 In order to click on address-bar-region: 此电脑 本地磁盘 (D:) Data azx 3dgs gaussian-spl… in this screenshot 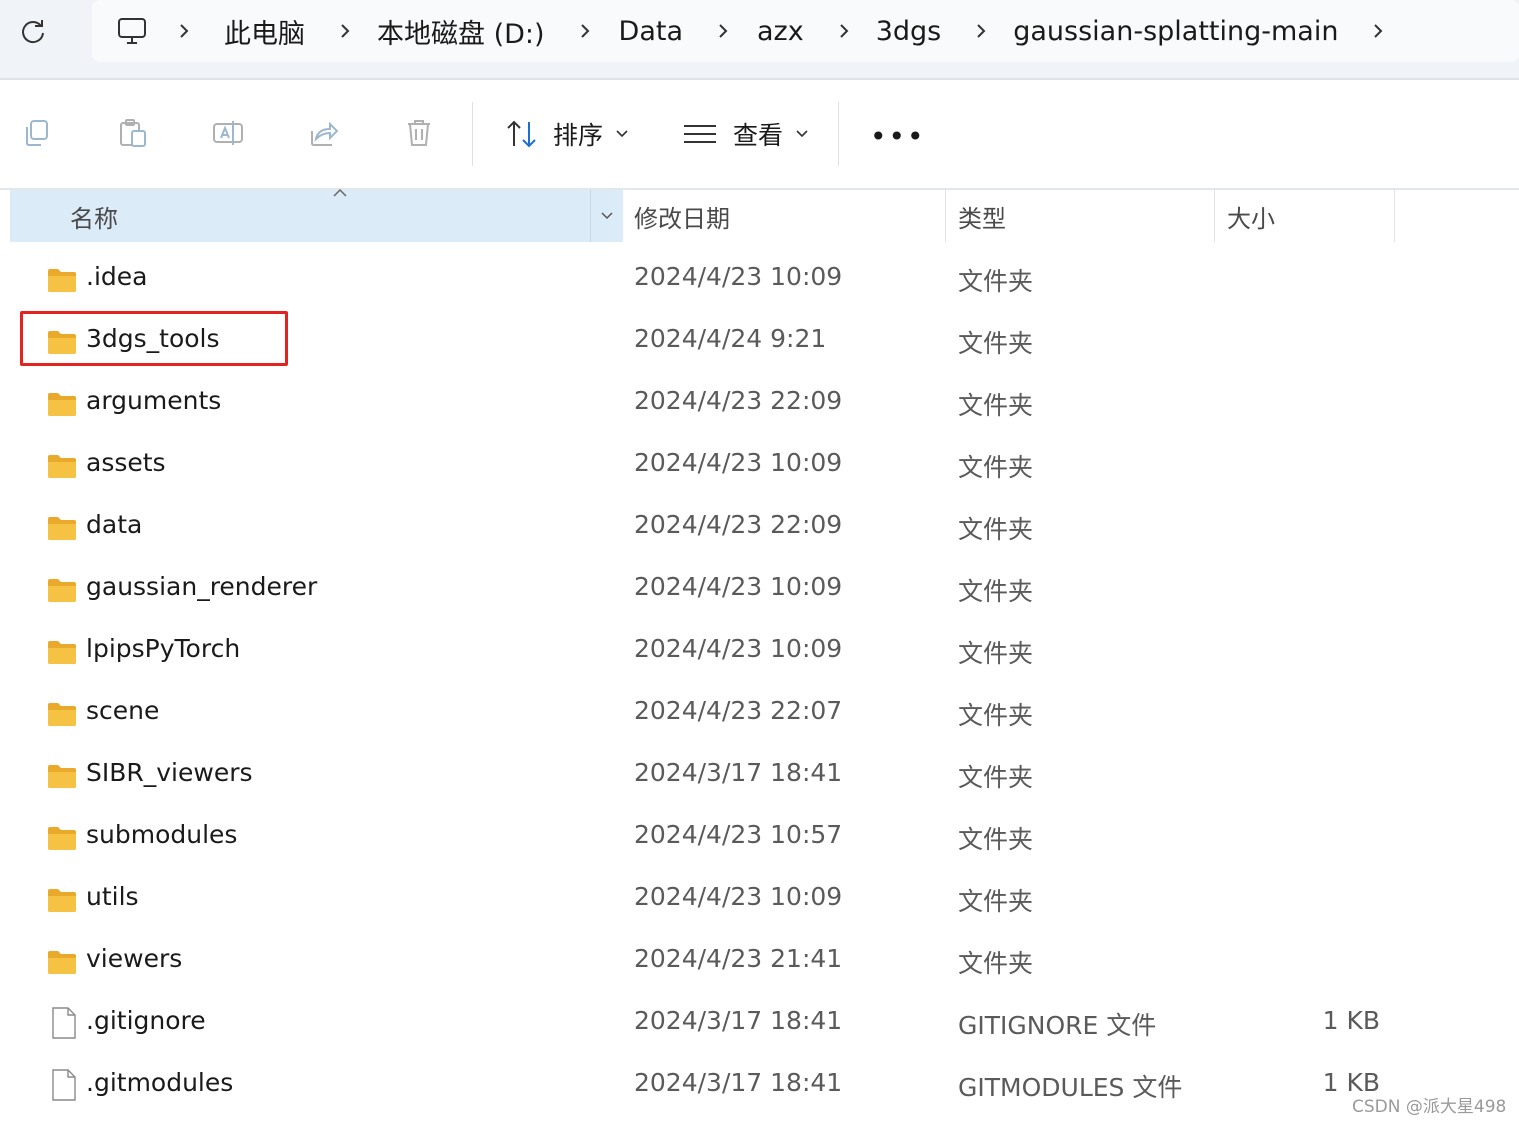, I will do `click(759, 40)`.